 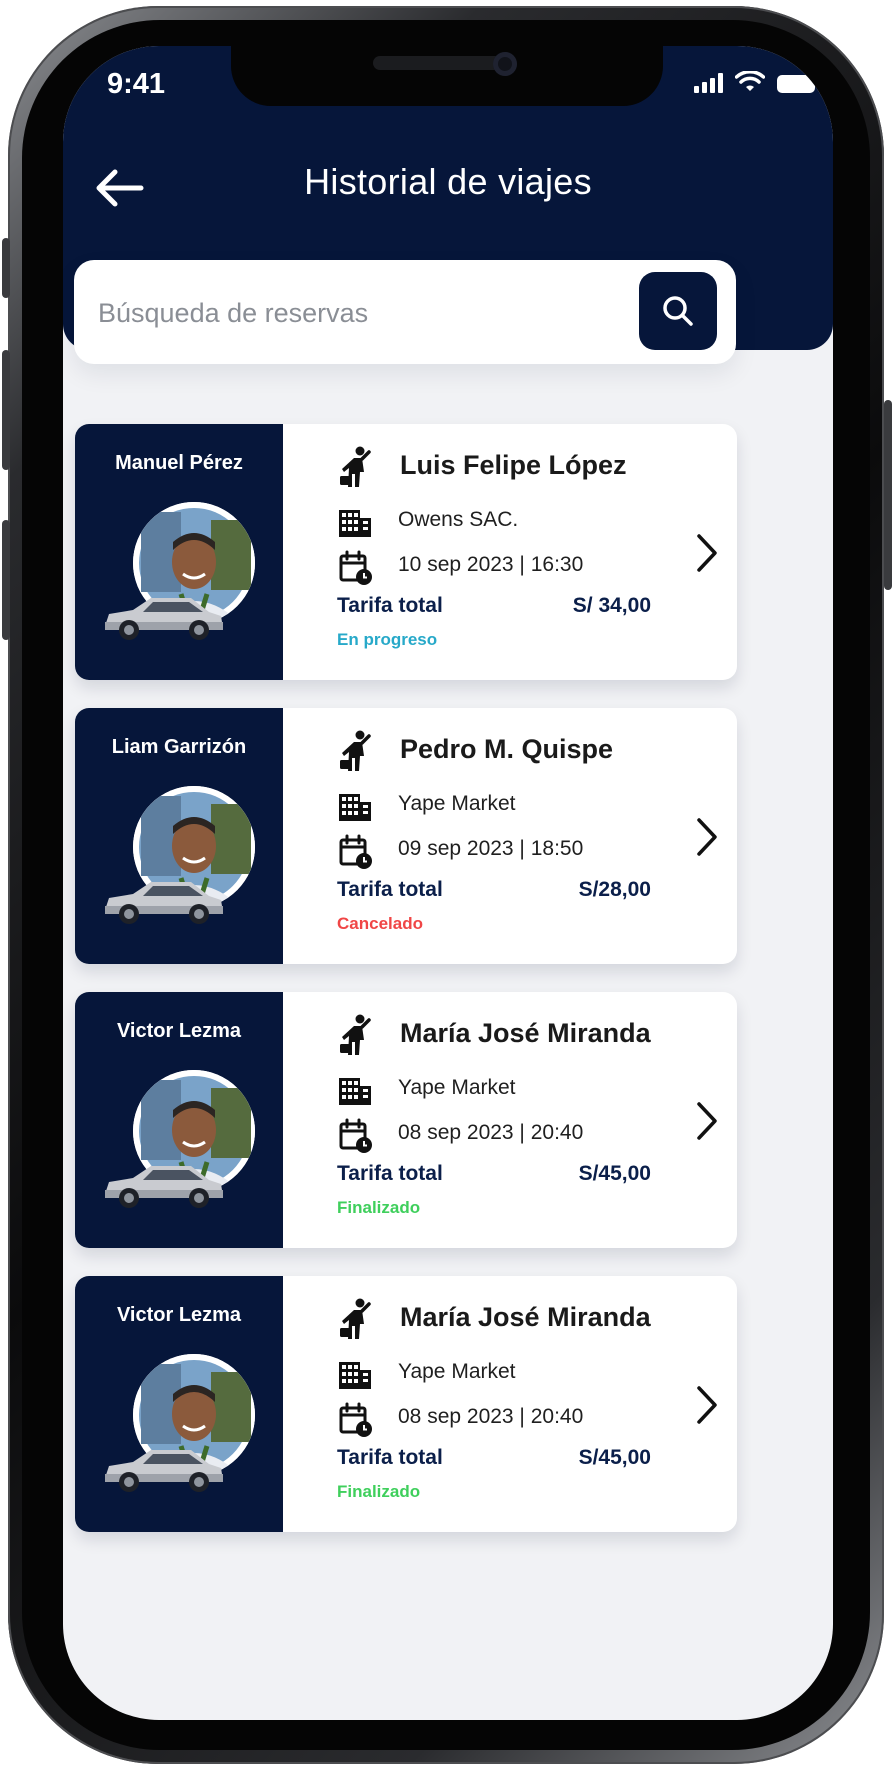 I want to click on driver-name: Liam Garrizón, so click(x=179, y=747).